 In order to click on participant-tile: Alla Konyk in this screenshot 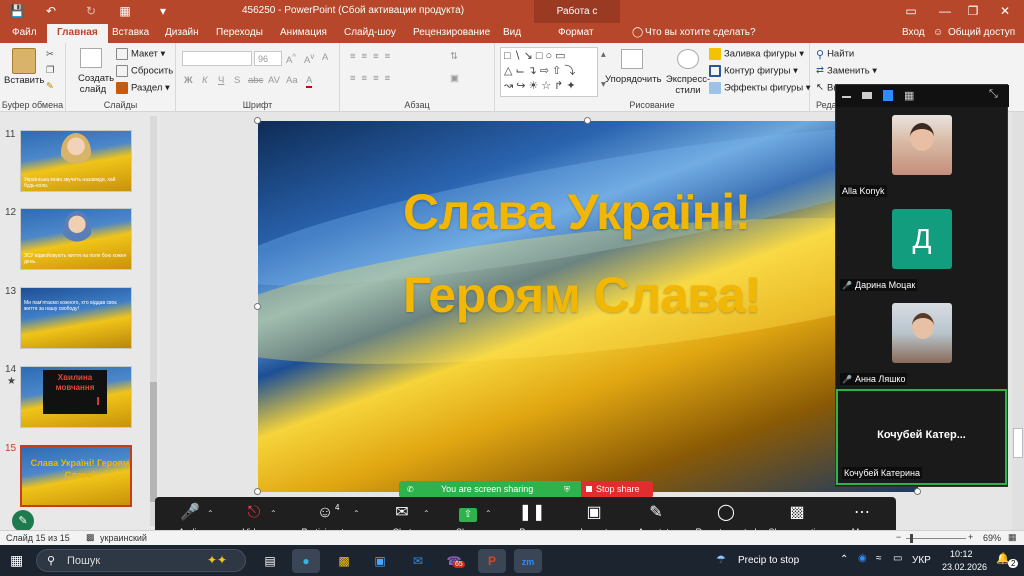, I will do `click(921, 155)`.